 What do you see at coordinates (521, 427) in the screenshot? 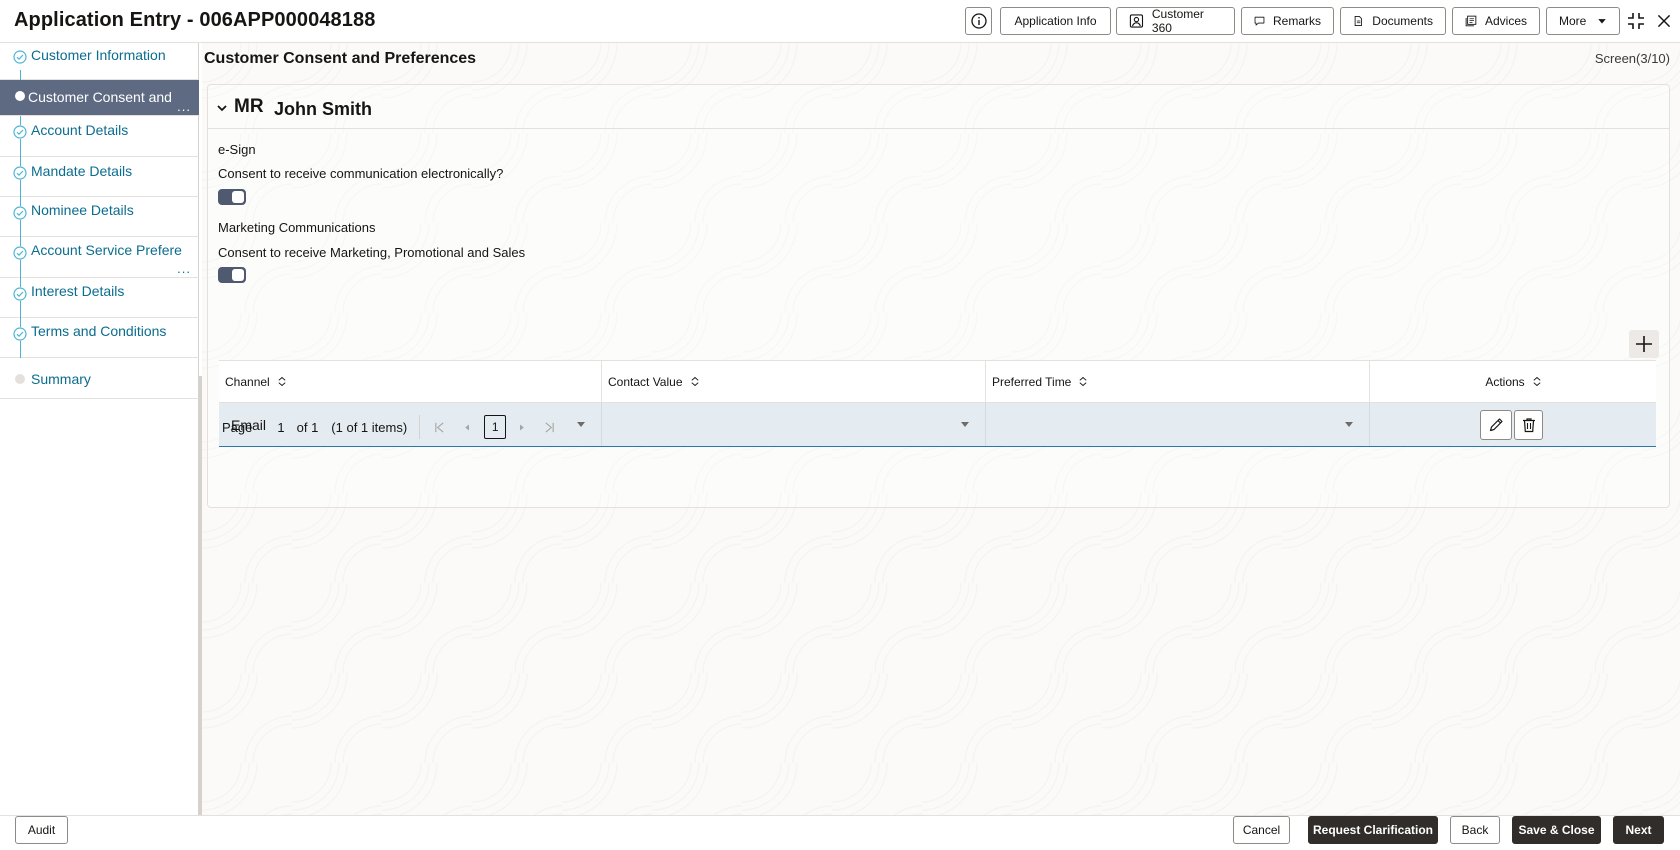
I see `next-page-icon` at bounding box center [521, 427].